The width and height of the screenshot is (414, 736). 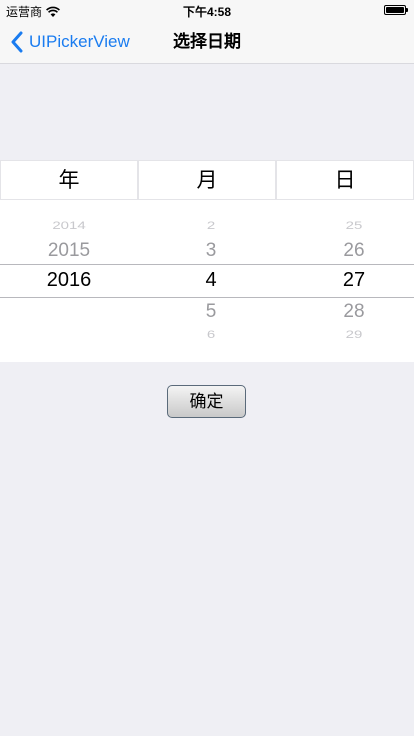 I want to click on chevron-left-icon, so click(x=17, y=42).